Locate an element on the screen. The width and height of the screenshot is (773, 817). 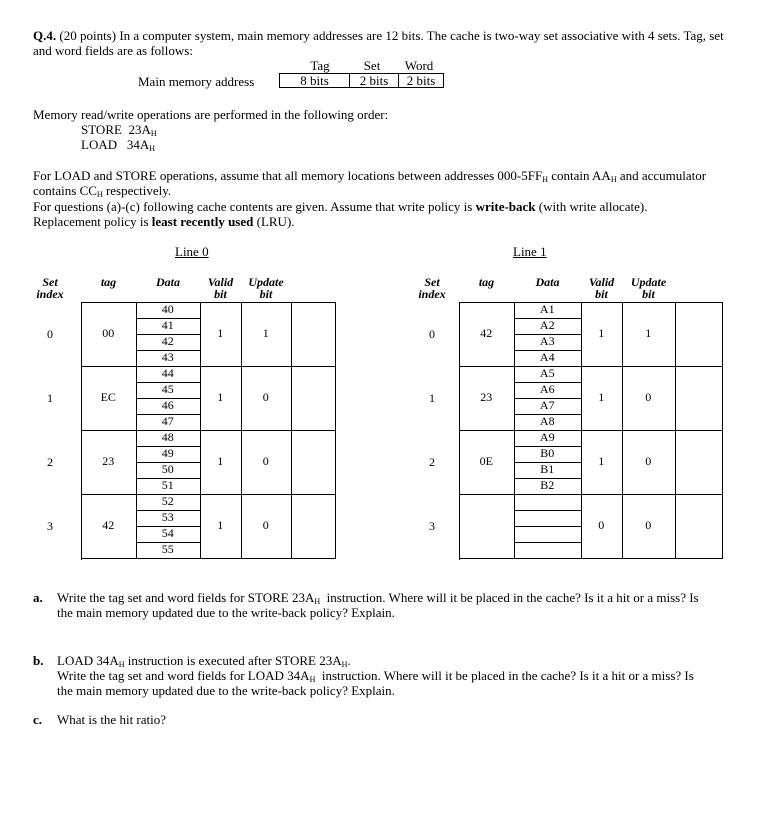
data-word-cell: 52 is located at coordinates (168, 502).